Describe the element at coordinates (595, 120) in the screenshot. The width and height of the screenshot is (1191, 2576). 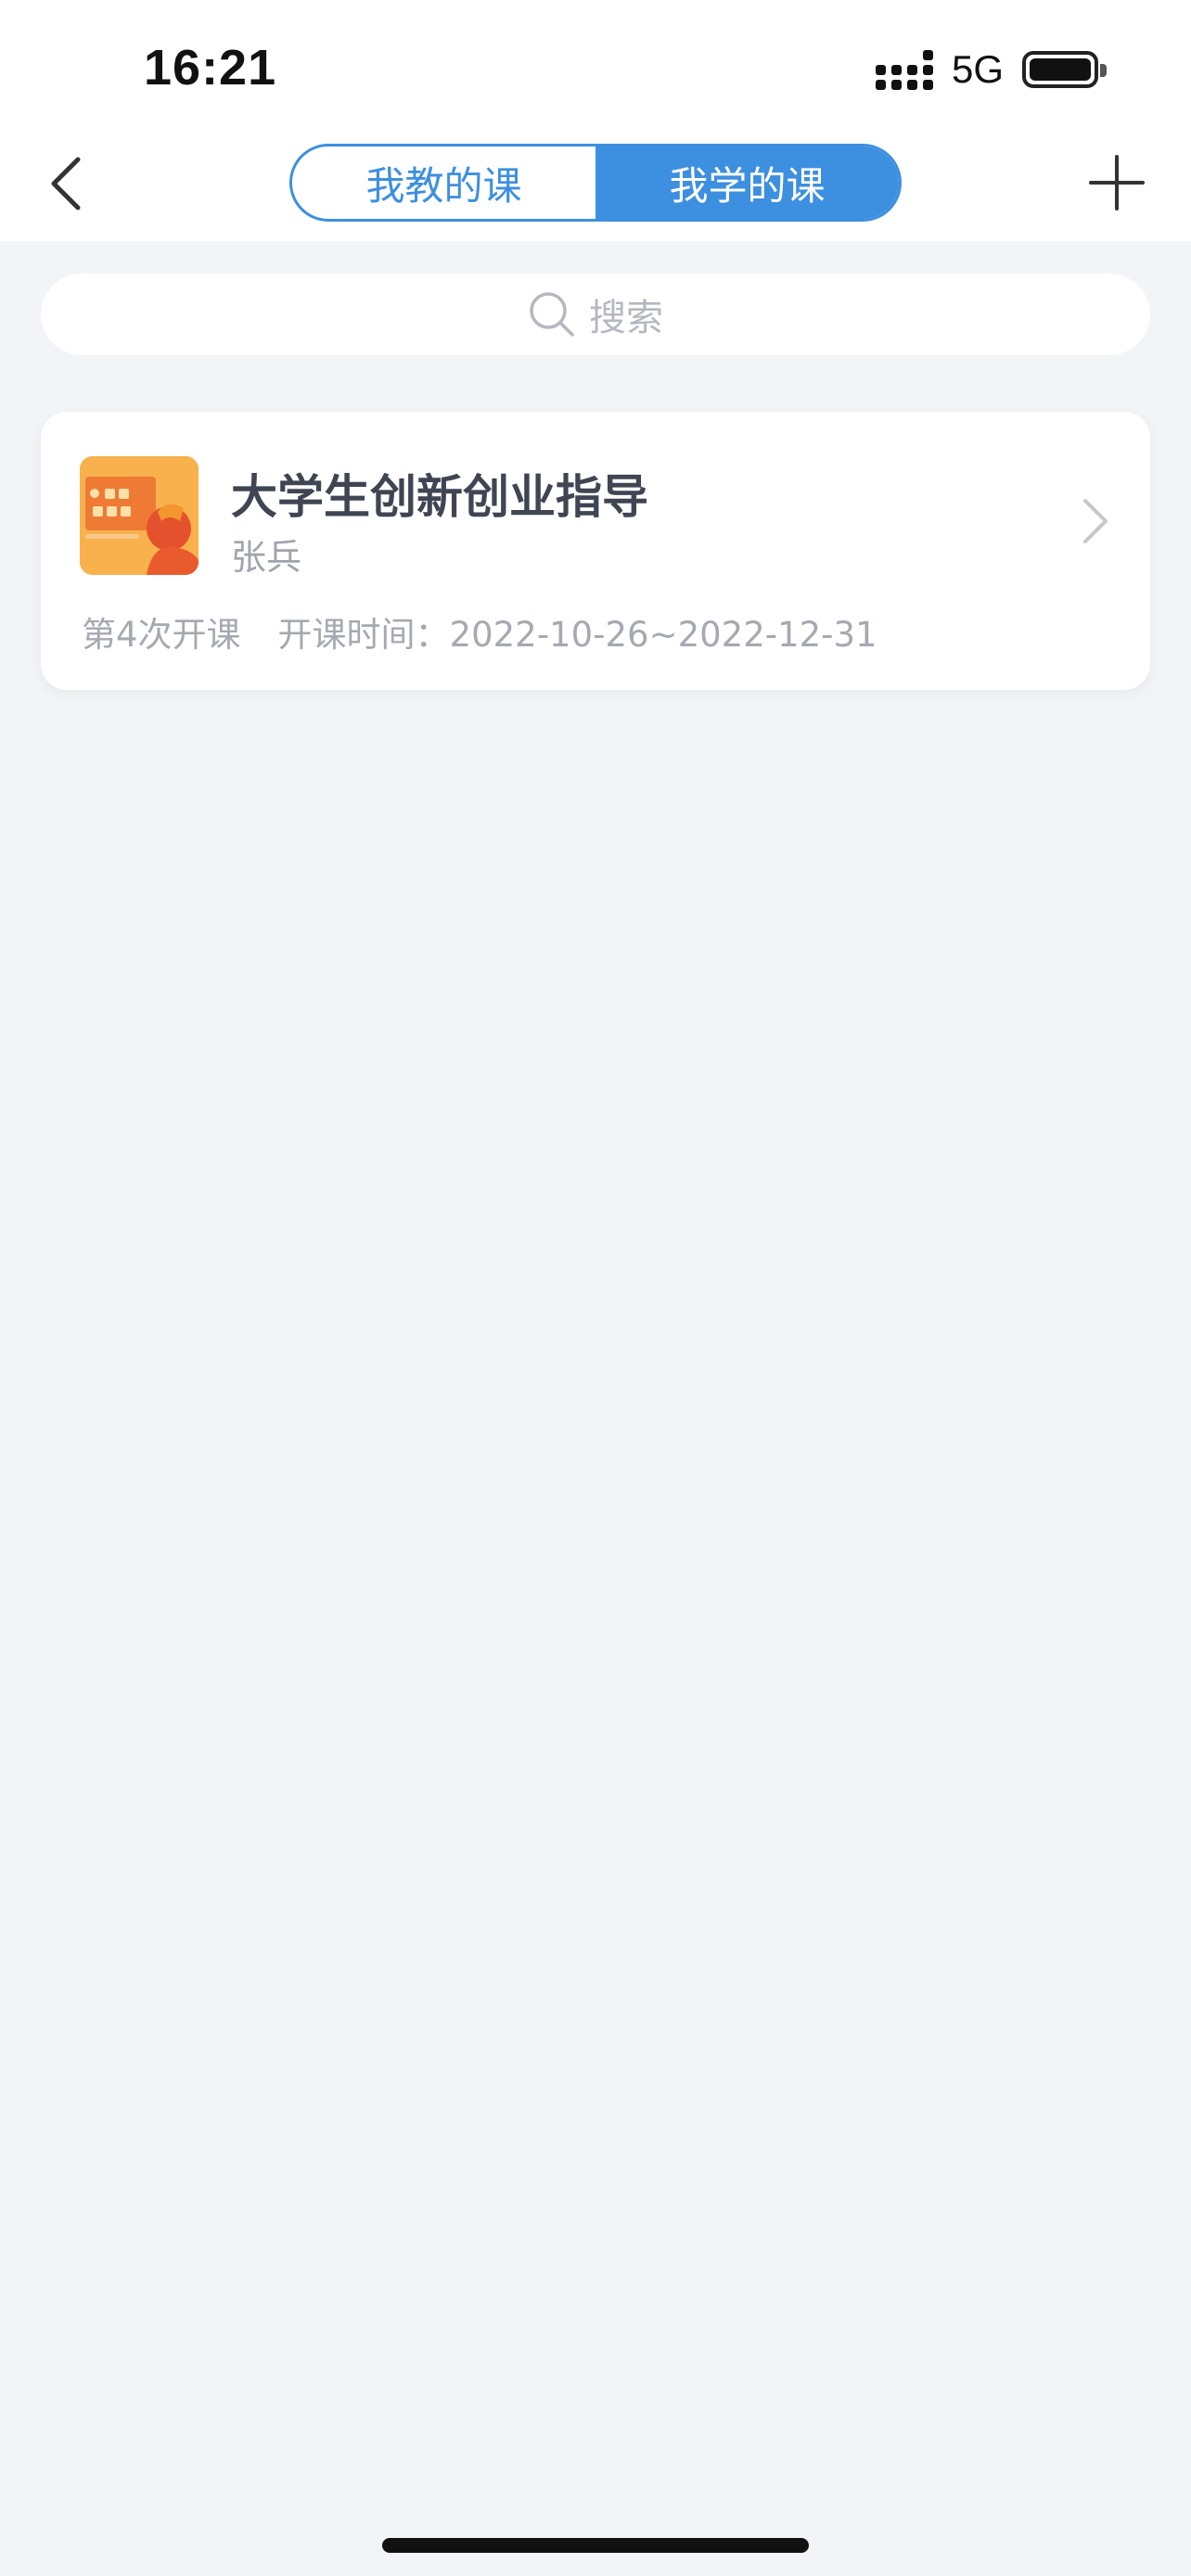
I see `top-bar: 16:21 5G 我教的课 我学的课` at that location.